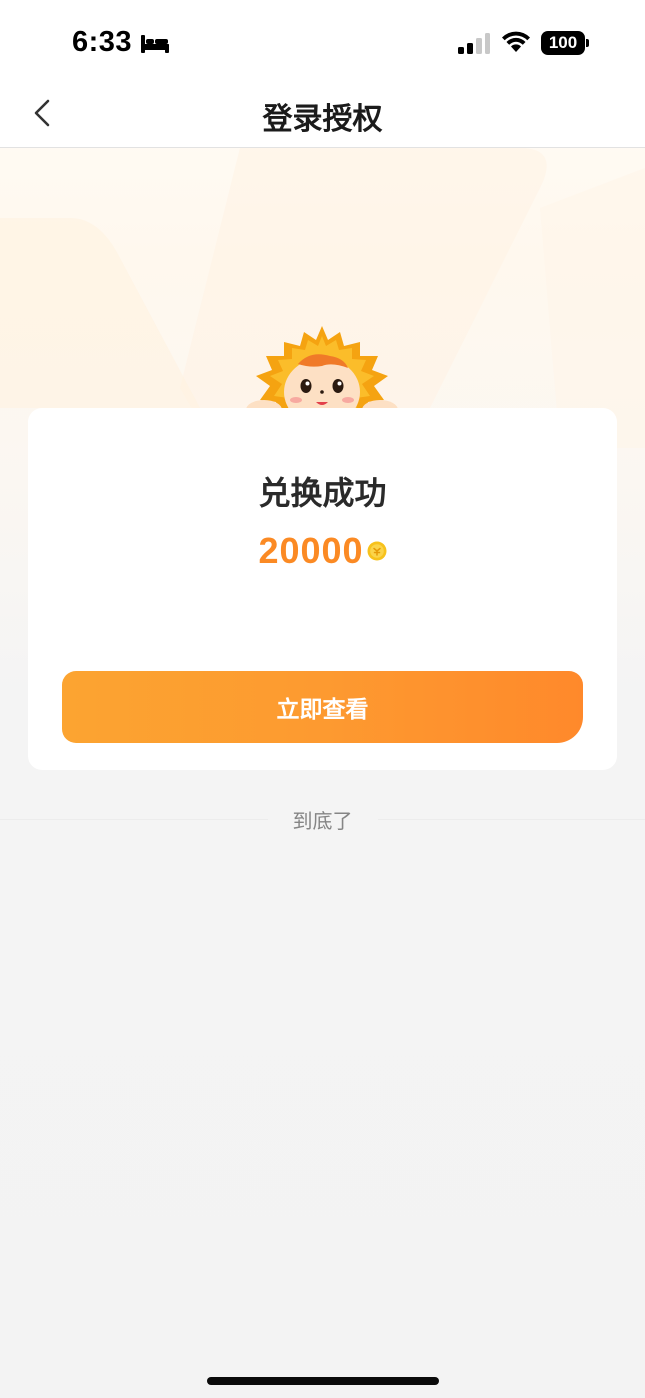 Image resolution: width=645 pixels, height=1398 pixels. What do you see at coordinates (322, 370) in the screenshot?
I see `mascot-illustration` at bounding box center [322, 370].